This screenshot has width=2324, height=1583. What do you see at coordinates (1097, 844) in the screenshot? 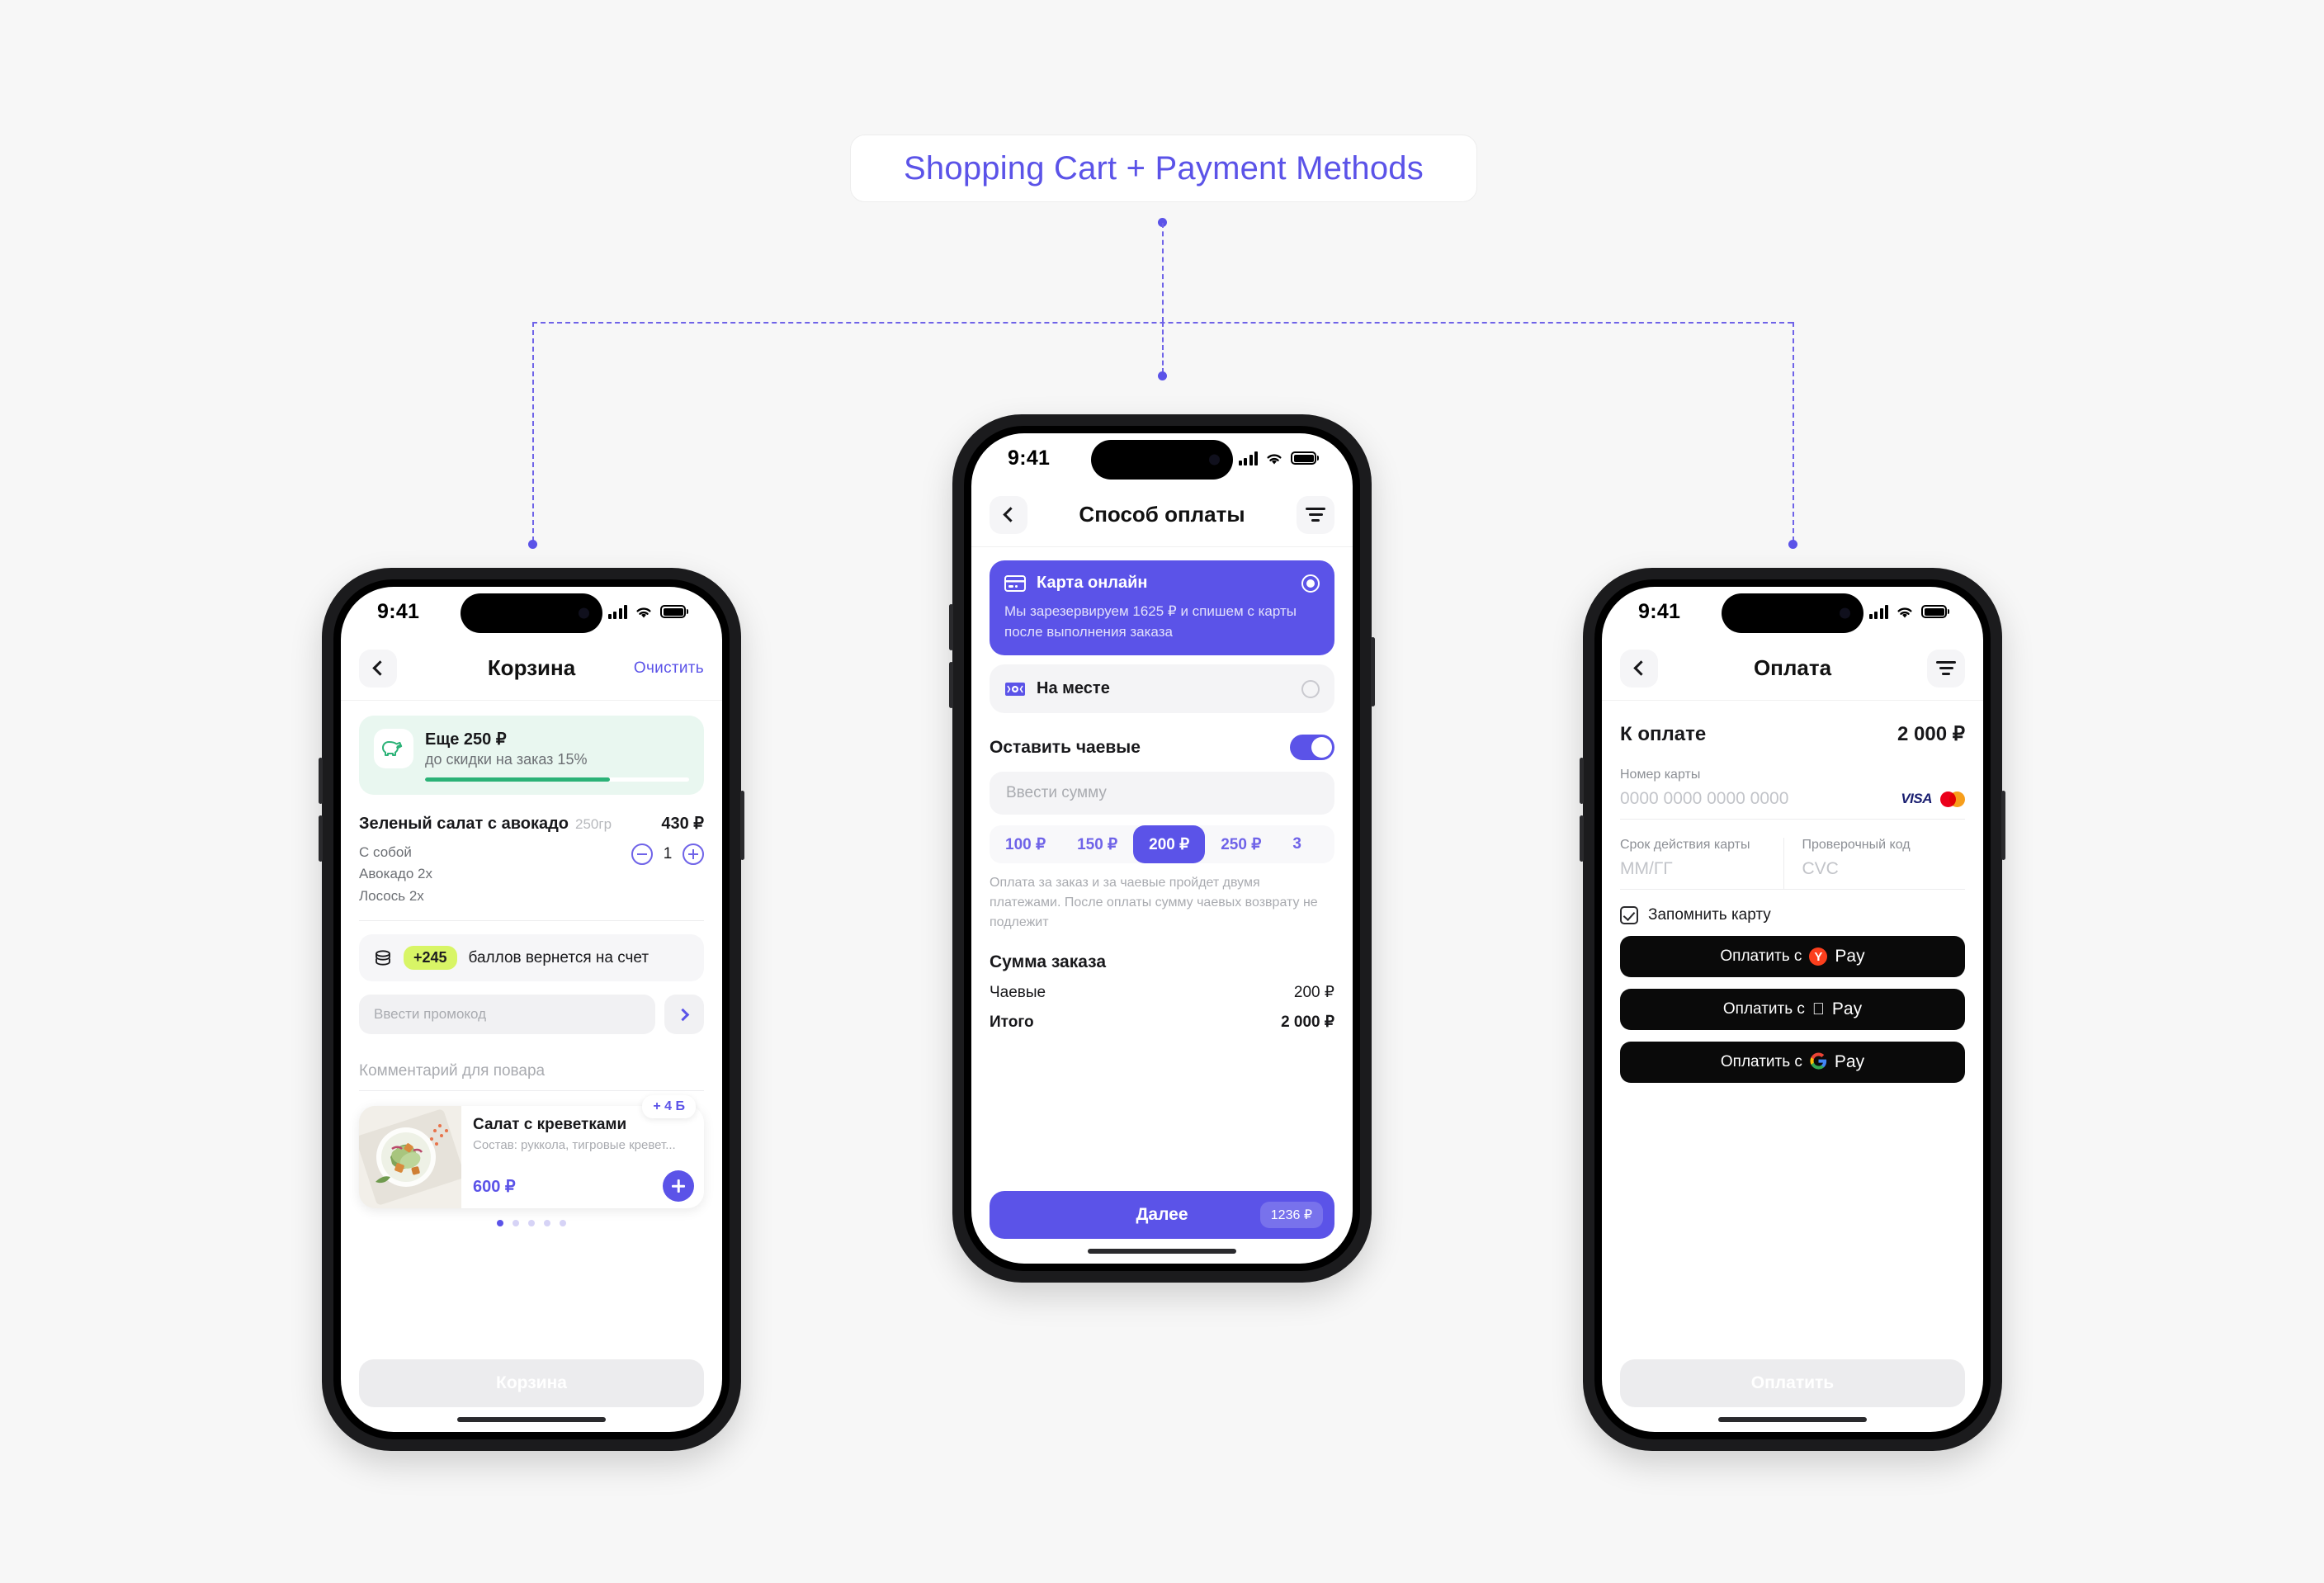
I see `tips-chip: 150 ₽` at bounding box center [1097, 844].